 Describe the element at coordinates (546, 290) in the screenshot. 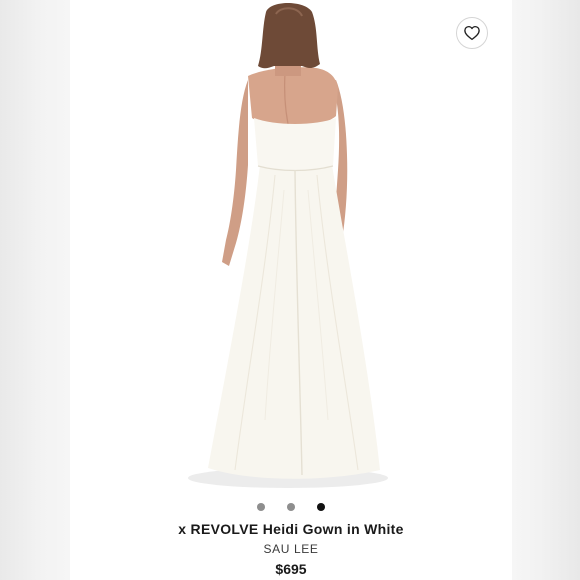

I see `background-right-panel` at that location.